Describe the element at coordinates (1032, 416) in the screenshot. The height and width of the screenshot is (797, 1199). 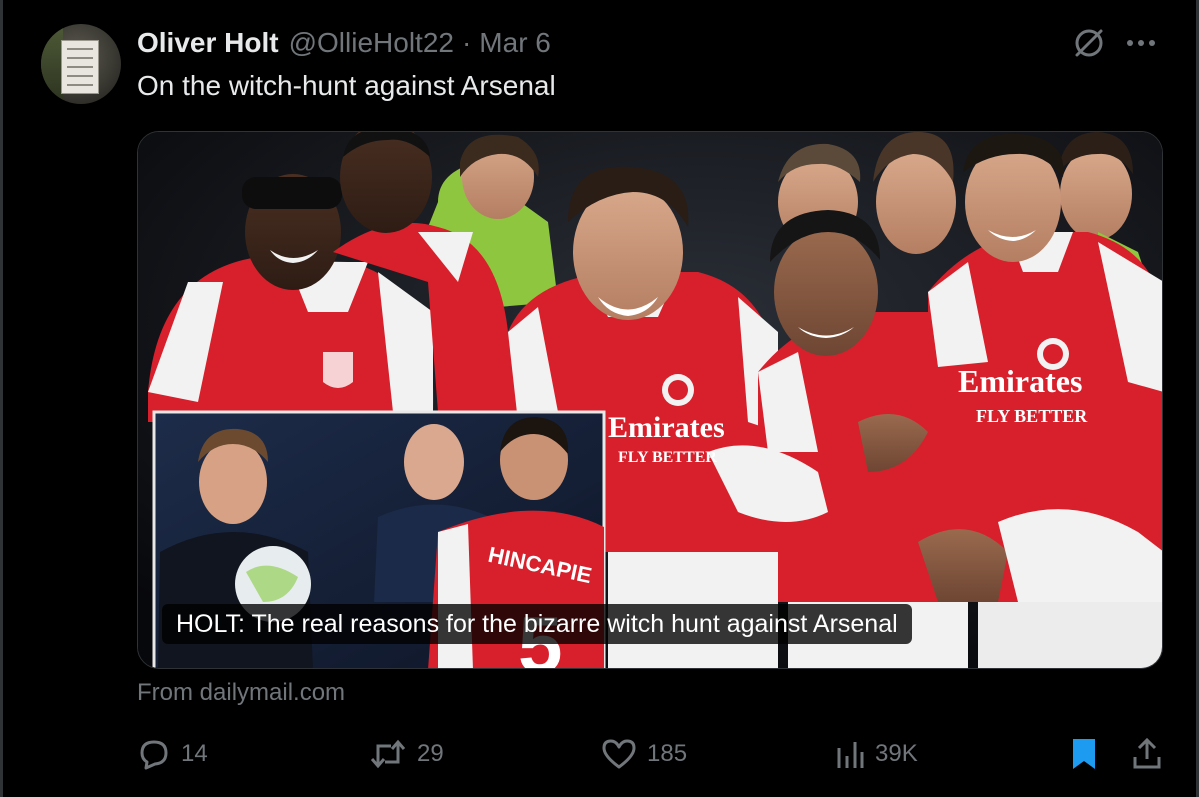
I see `sponsor-tagline-right: FLY BETTER` at that location.